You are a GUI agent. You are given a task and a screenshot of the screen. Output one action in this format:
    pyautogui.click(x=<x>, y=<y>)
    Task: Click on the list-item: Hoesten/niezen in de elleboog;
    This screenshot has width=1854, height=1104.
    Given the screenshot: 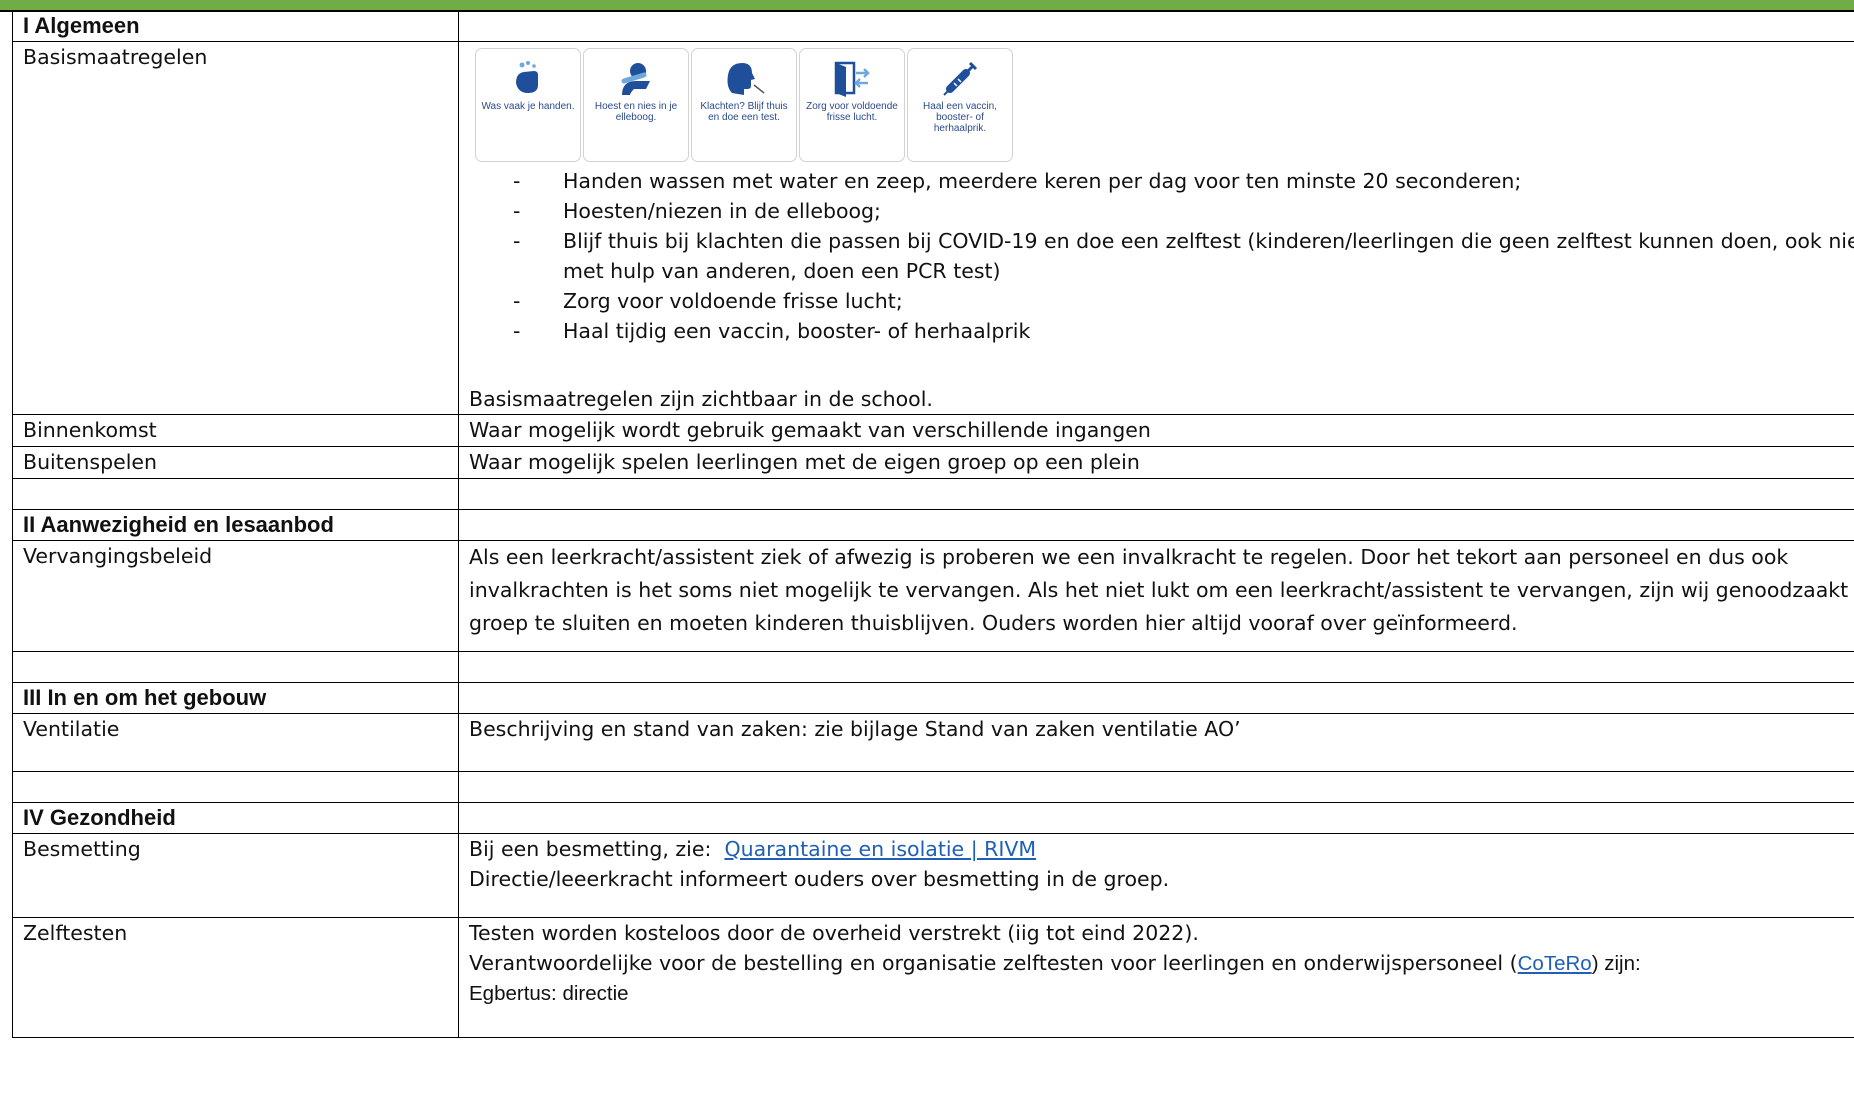 What is the action you would take?
    pyautogui.click(x=1161, y=211)
    